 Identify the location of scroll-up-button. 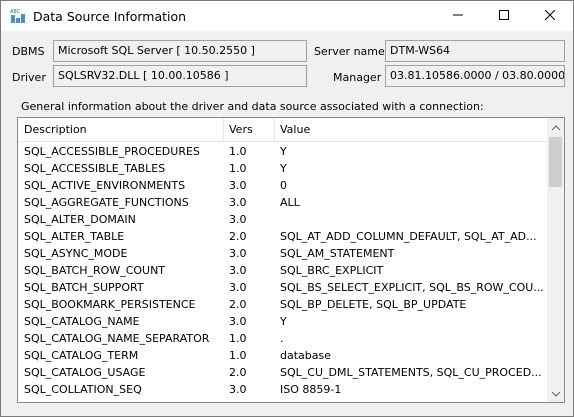
(555, 126).